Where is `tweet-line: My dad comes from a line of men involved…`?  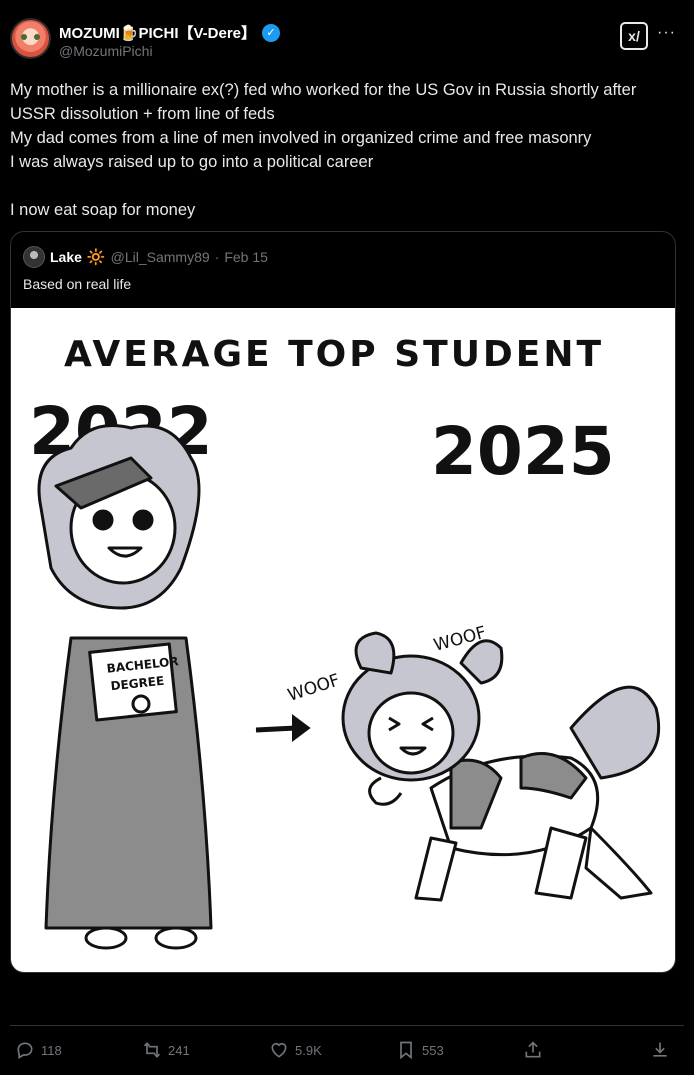
tweet-line: My dad comes from a line of men involved… is located at coordinates (301, 138).